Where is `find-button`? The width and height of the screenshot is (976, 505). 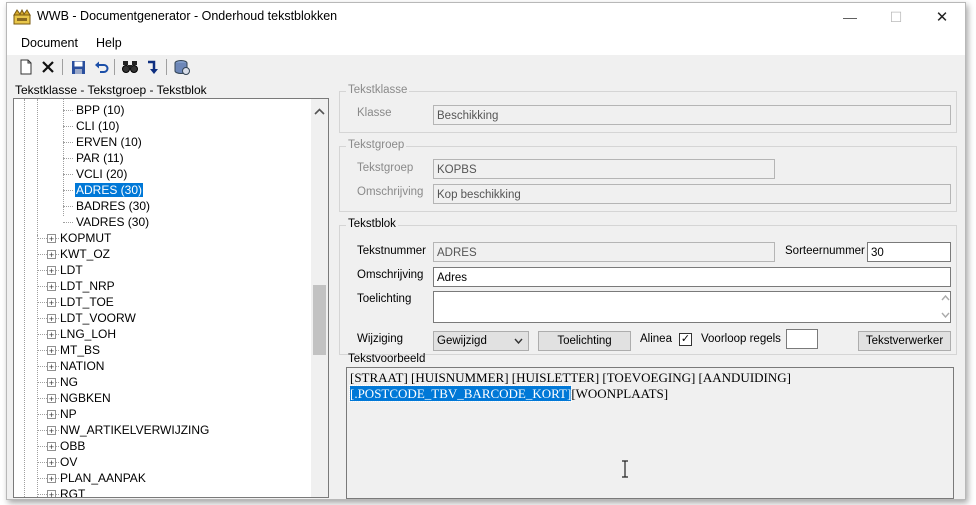 find-button is located at coordinates (130, 67).